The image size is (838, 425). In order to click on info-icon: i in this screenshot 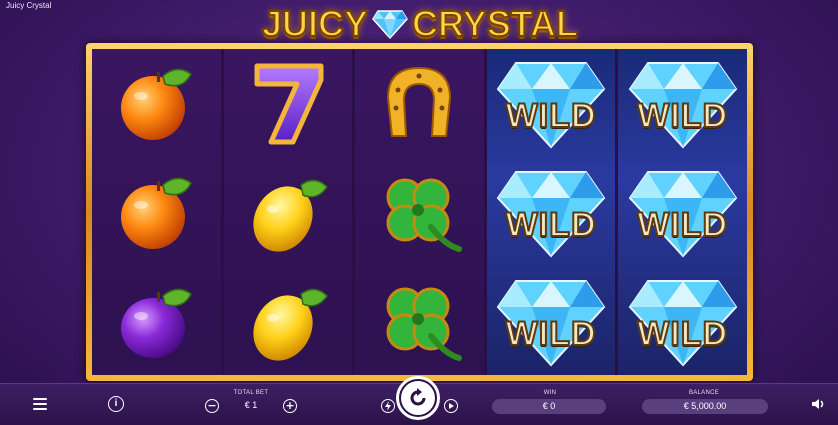, I will do `click(116, 404)`.